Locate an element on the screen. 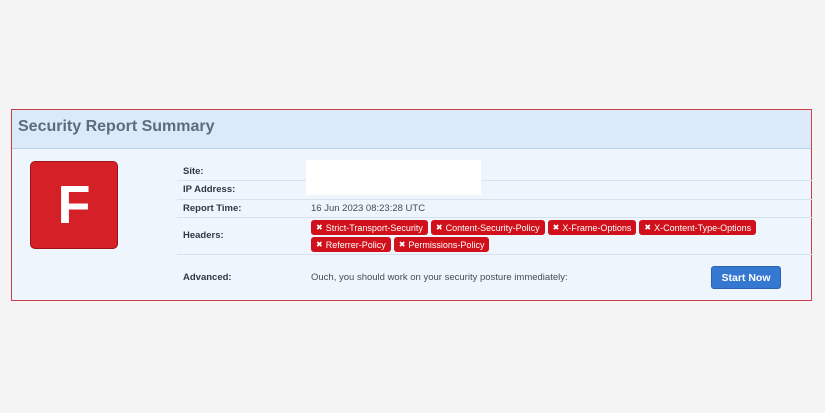 Image resolution: width=825 pixels, height=413 pixels. grade-badge: F is located at coordinates (74, 205).